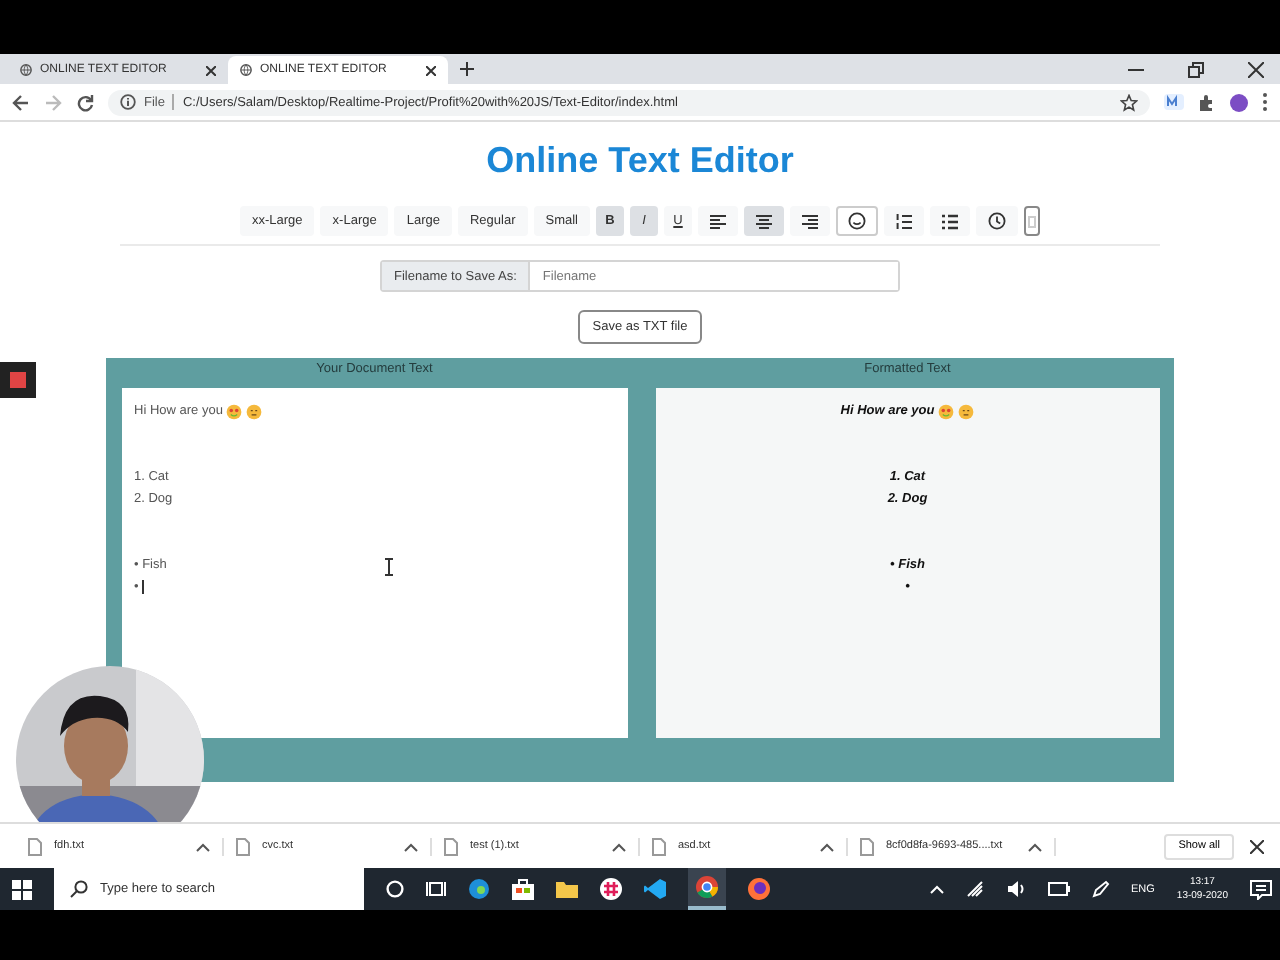  What do you see at coordinates (128, 102) in the screenshot?
I see `info-icon` at bounding box center [128, 102].